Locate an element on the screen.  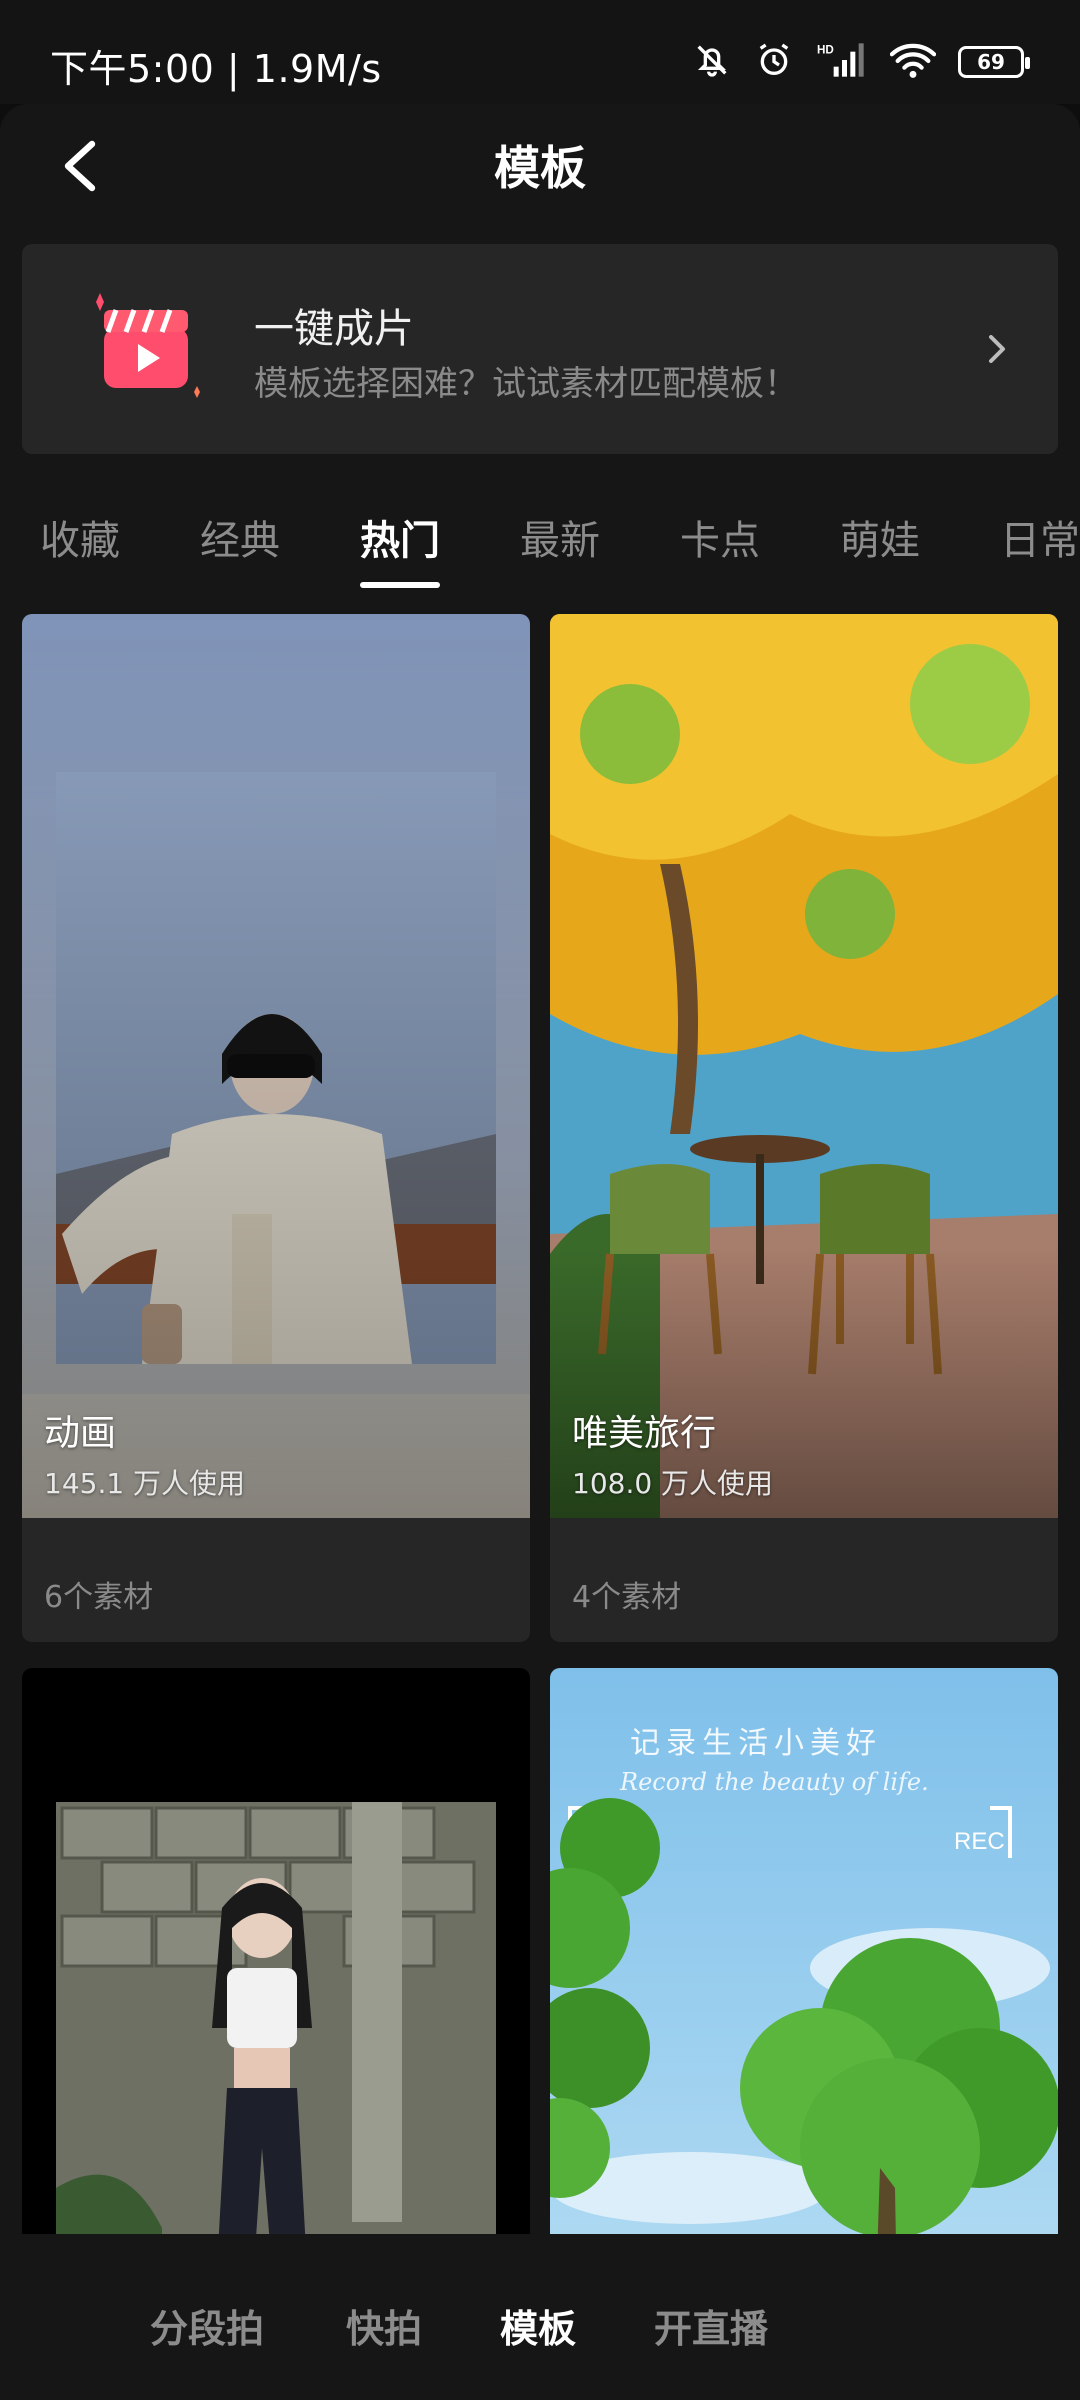
mute-notification-icon is located at coordinates (712, 62).